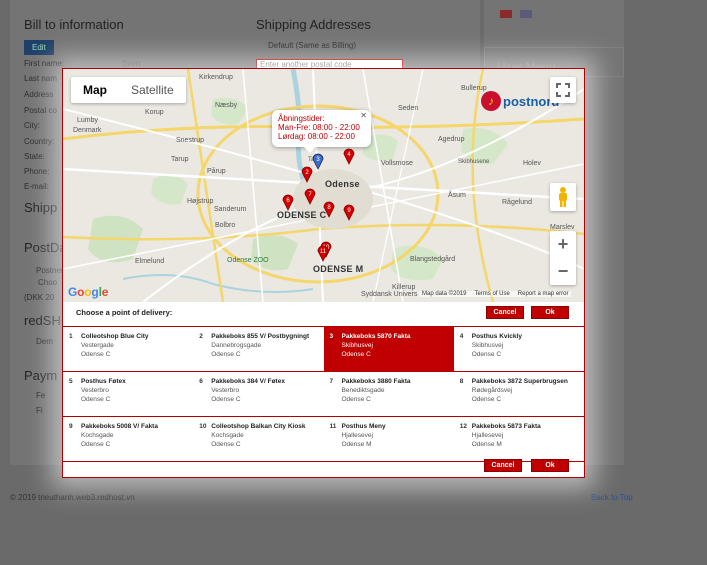 This screenshot has width=707, height=565. What do you see at coordinates (491, 294) in the screenshot?
I see `terms-link: Terms of Use` at bounding box center [491, 294].